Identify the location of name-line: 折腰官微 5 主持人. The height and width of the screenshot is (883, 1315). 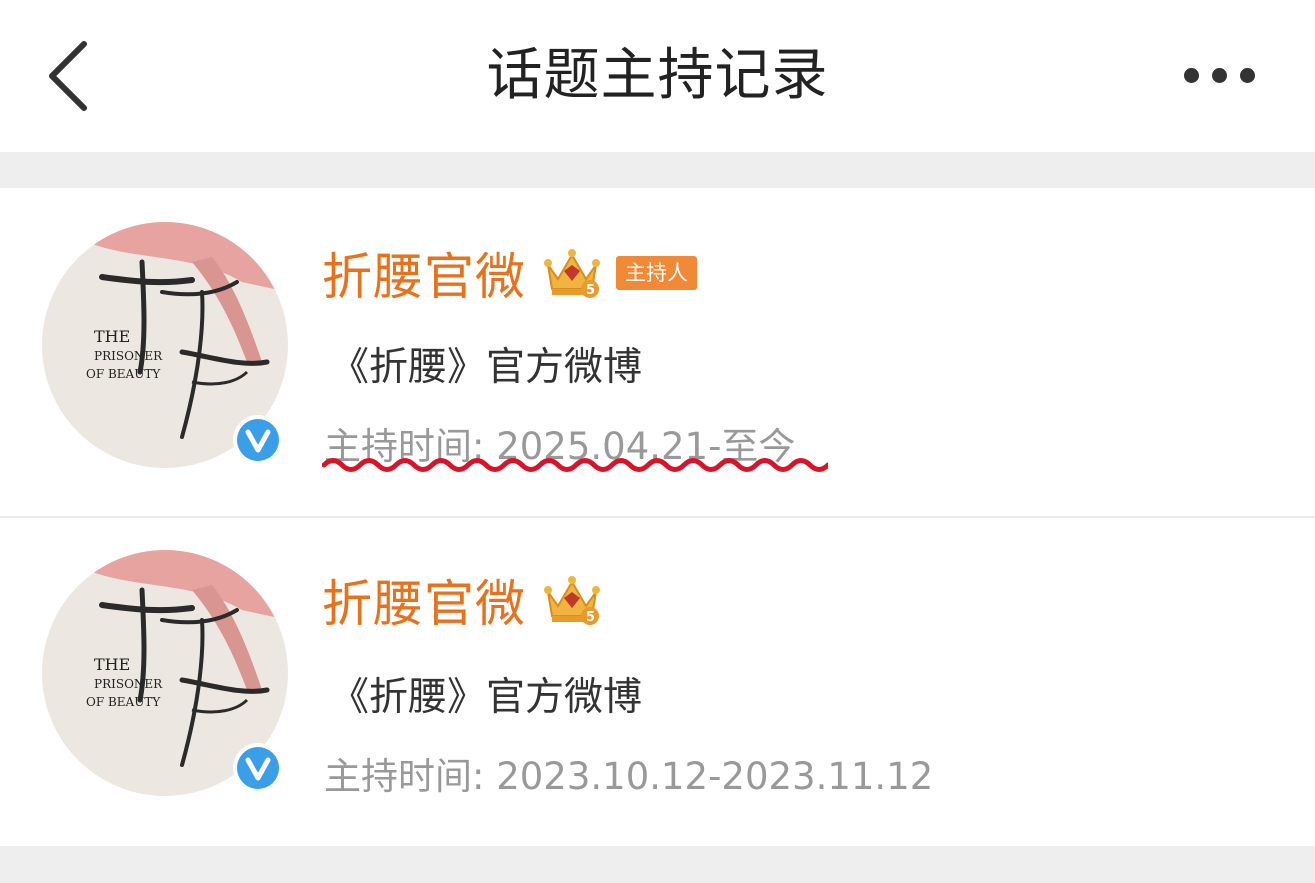
(509, 273).